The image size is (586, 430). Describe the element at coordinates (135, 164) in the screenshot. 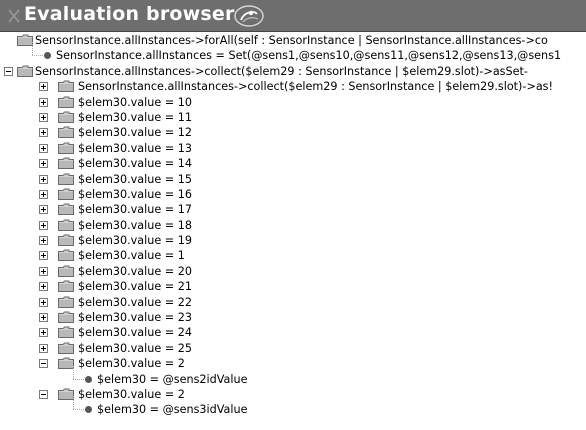

I see `tree-node-label: $elem30.value = 14` at that location.